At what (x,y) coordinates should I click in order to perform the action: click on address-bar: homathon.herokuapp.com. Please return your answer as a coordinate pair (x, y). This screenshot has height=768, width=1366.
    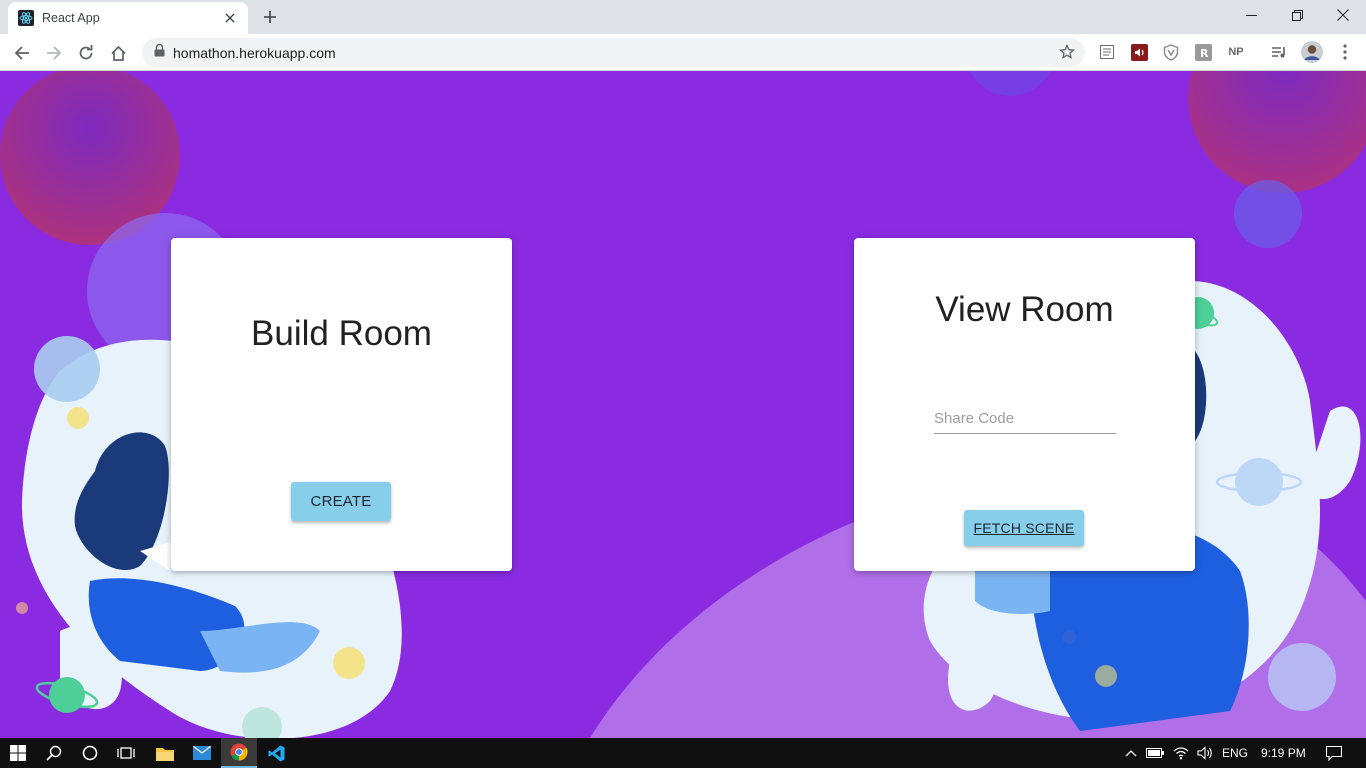
    Looking at the image, I should click on (613, 52).